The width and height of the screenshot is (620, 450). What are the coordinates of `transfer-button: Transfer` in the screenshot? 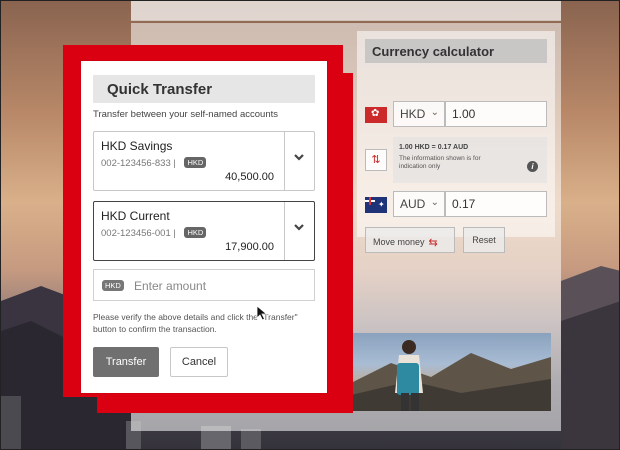 It's located at (126, 362).